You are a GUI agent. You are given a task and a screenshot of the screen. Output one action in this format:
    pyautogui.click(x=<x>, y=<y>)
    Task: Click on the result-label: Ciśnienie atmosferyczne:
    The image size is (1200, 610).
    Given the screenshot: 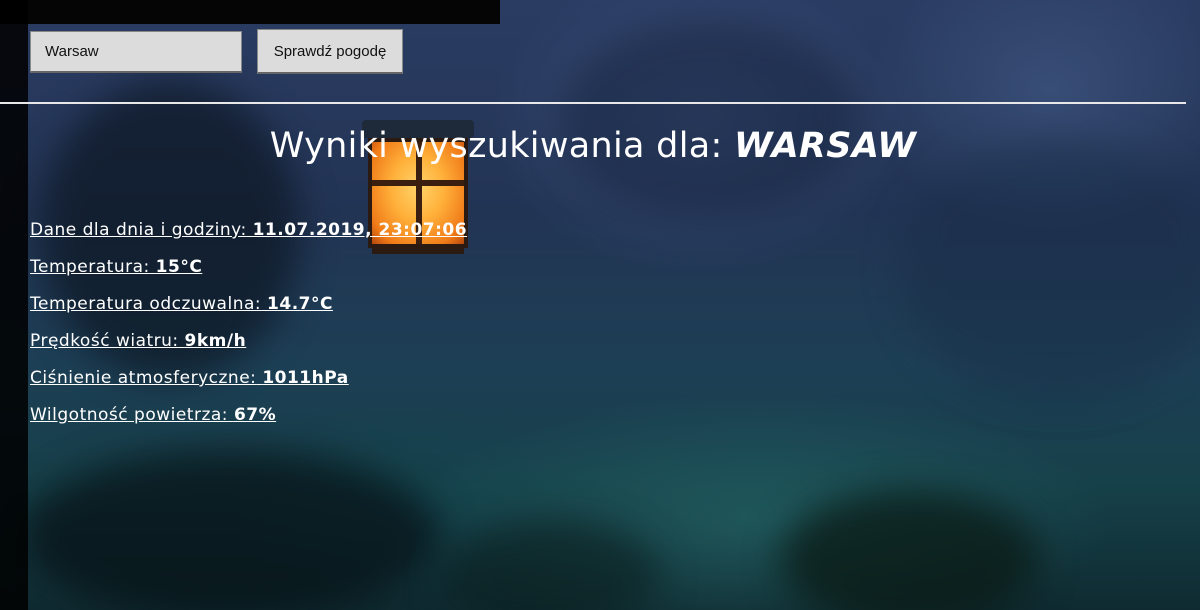 What is the action you would take?
    pyautogui.click(x=143, y=378)
    